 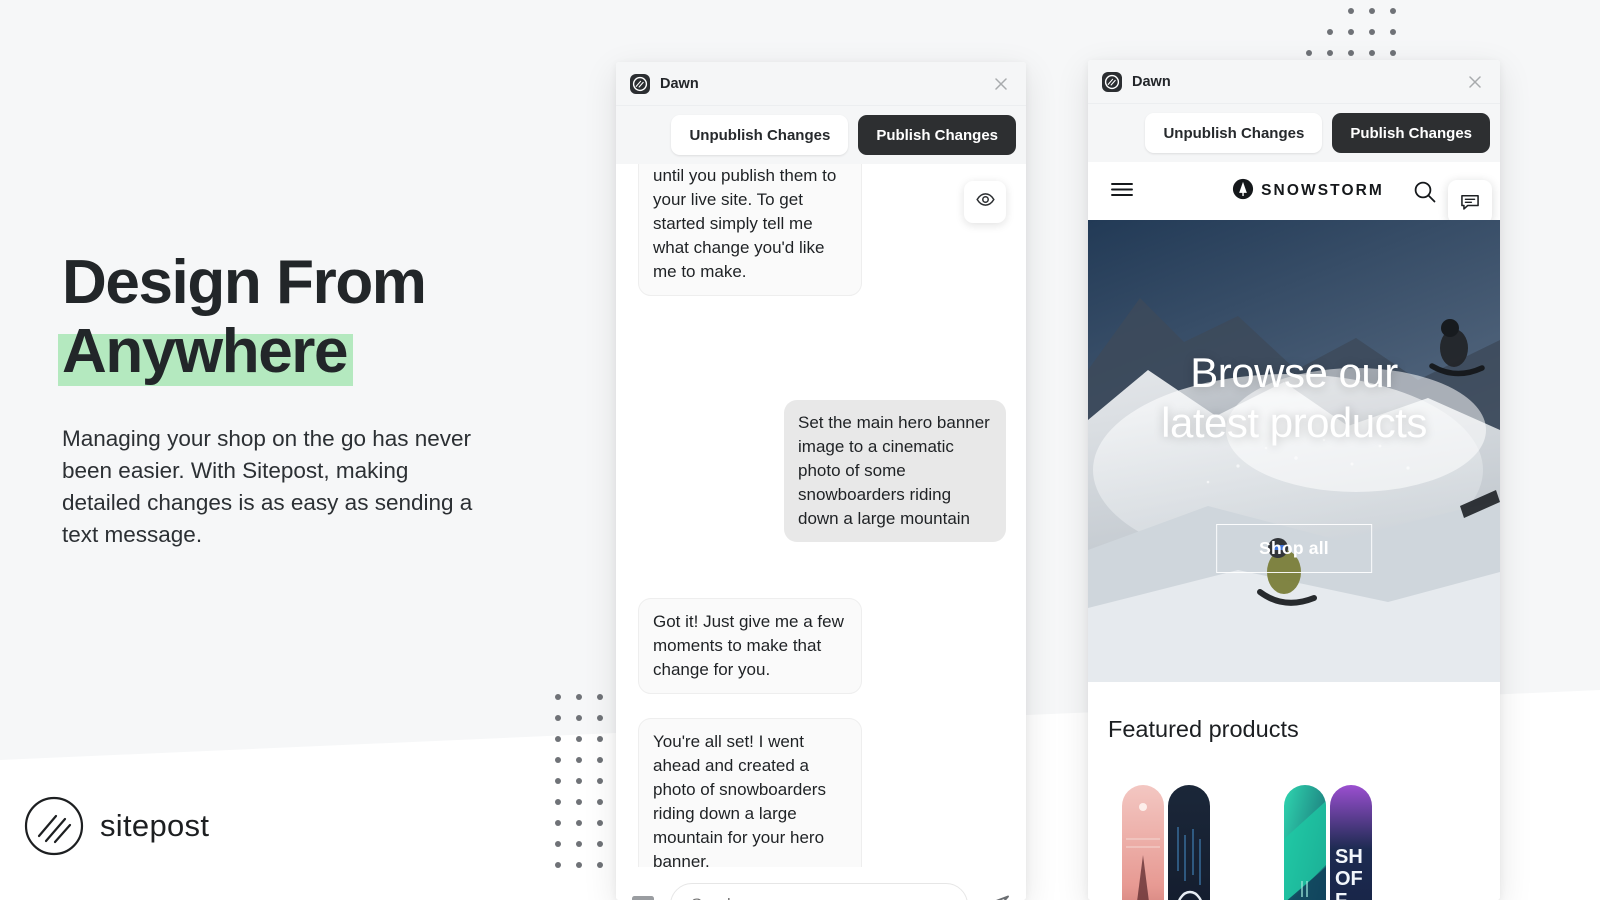 What do you see at coordinates (1294, 82) in the screenshot?
I see `site-window-titlebar: Dawn` at bounding box center [1294, 82].